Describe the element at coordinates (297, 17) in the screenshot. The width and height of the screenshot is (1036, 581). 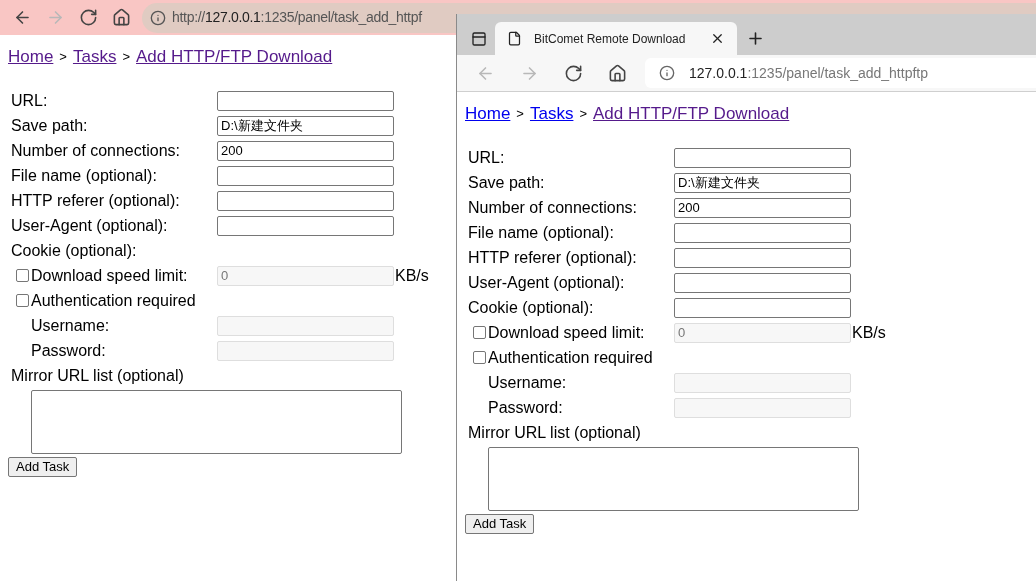
I see `url-text: http://127.0.0.1:1235/panel/task_add_httpf` at that location.